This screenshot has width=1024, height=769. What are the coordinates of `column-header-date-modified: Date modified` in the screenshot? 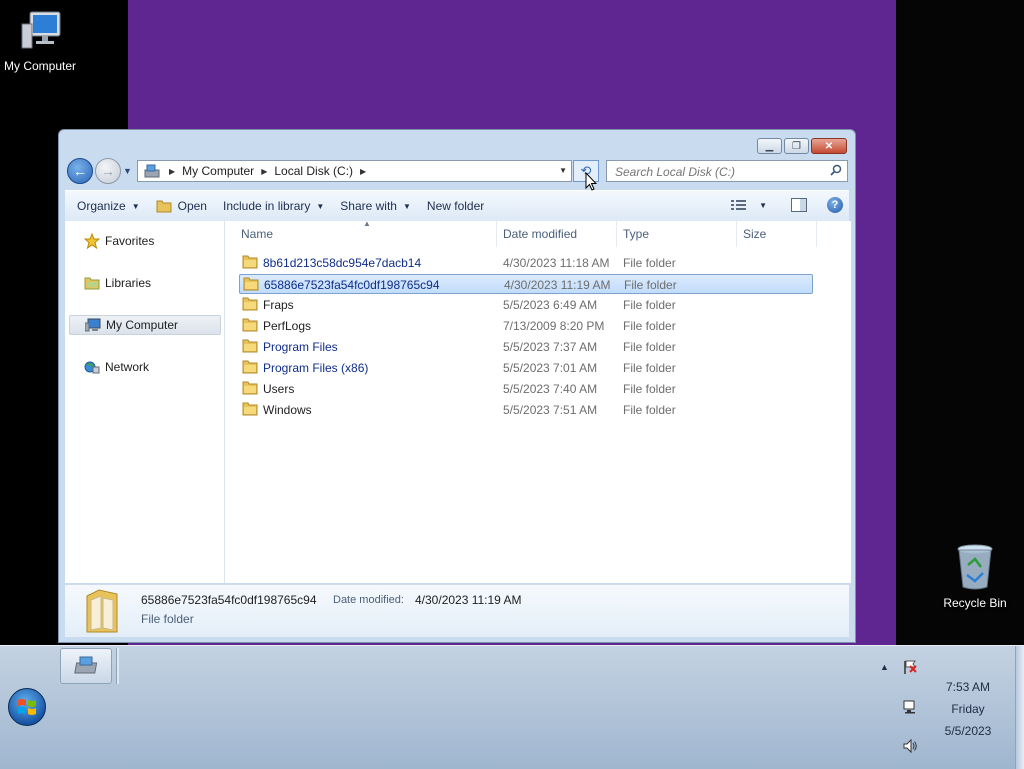 It's located at (557, 234).